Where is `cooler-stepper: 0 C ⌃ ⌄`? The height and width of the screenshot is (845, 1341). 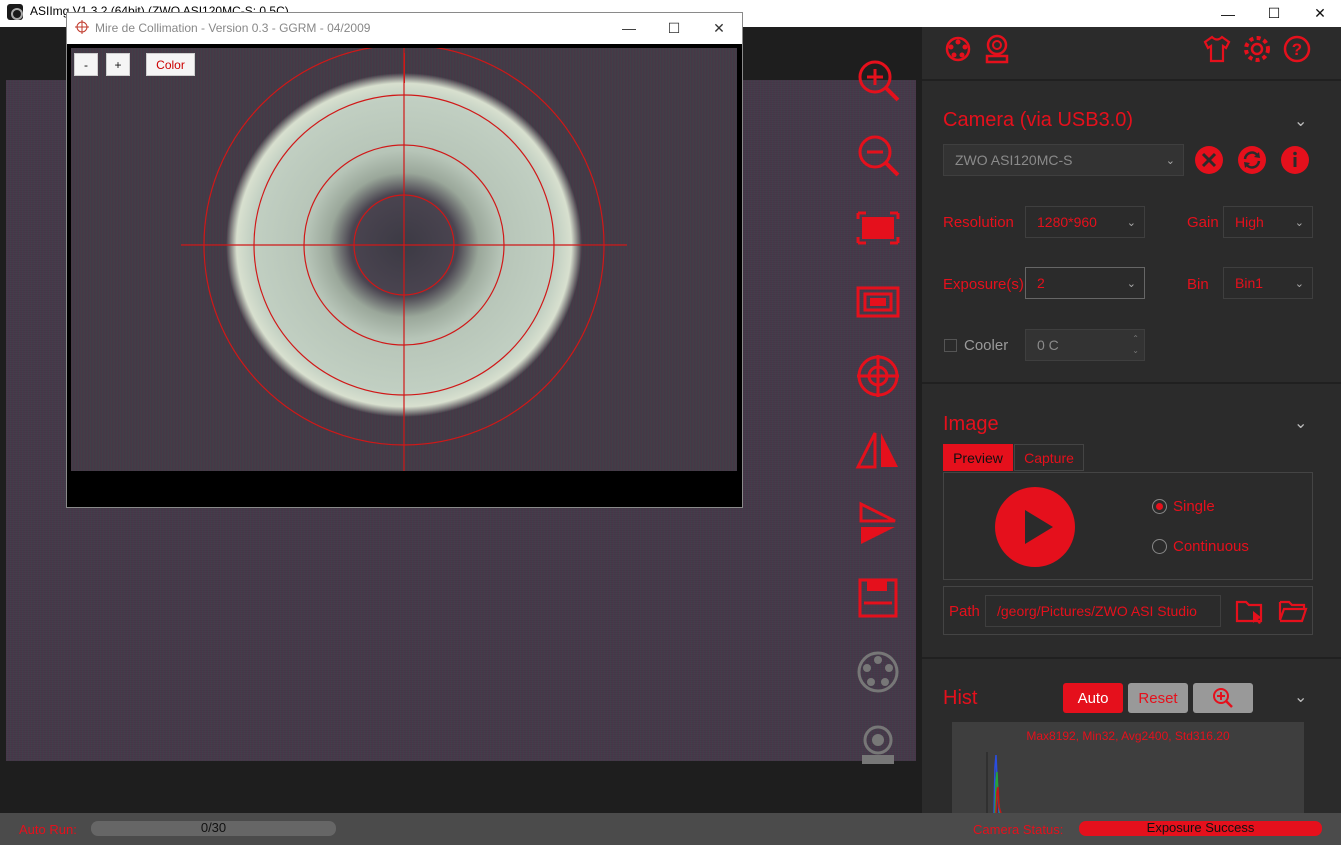 cooler-stepper: 0 C ⌃ ⌄ is located at coordinates (1085, 345).